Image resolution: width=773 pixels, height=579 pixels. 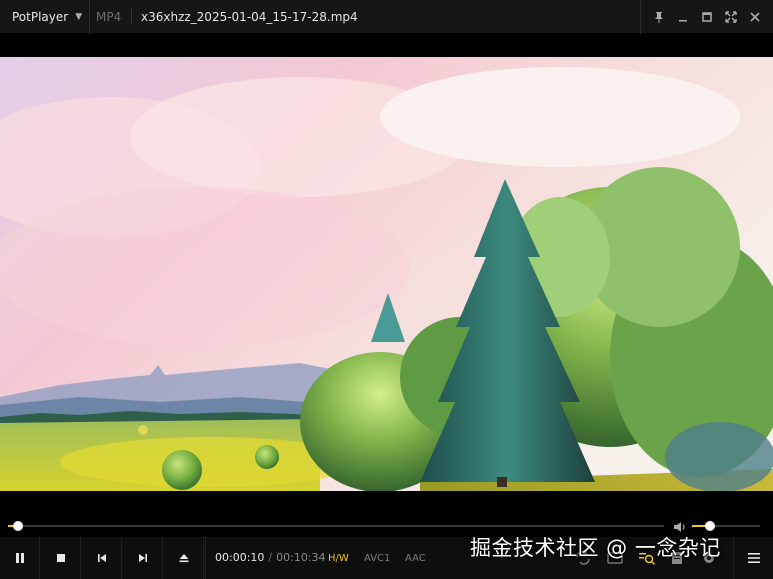 I want to click on window-title: x36xhzz_2025-01-04_15-17-28.mp4, so click(x=249, y=17).